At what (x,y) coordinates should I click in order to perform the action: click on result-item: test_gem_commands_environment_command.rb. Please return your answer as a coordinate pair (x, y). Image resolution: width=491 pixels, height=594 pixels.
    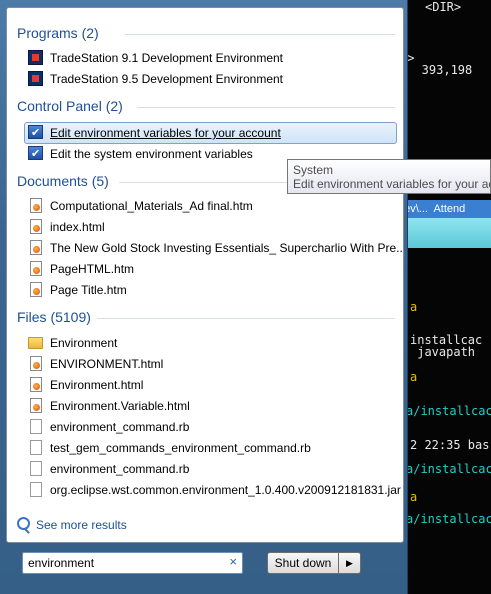
    Looking at the image, I should click on (211, 448).